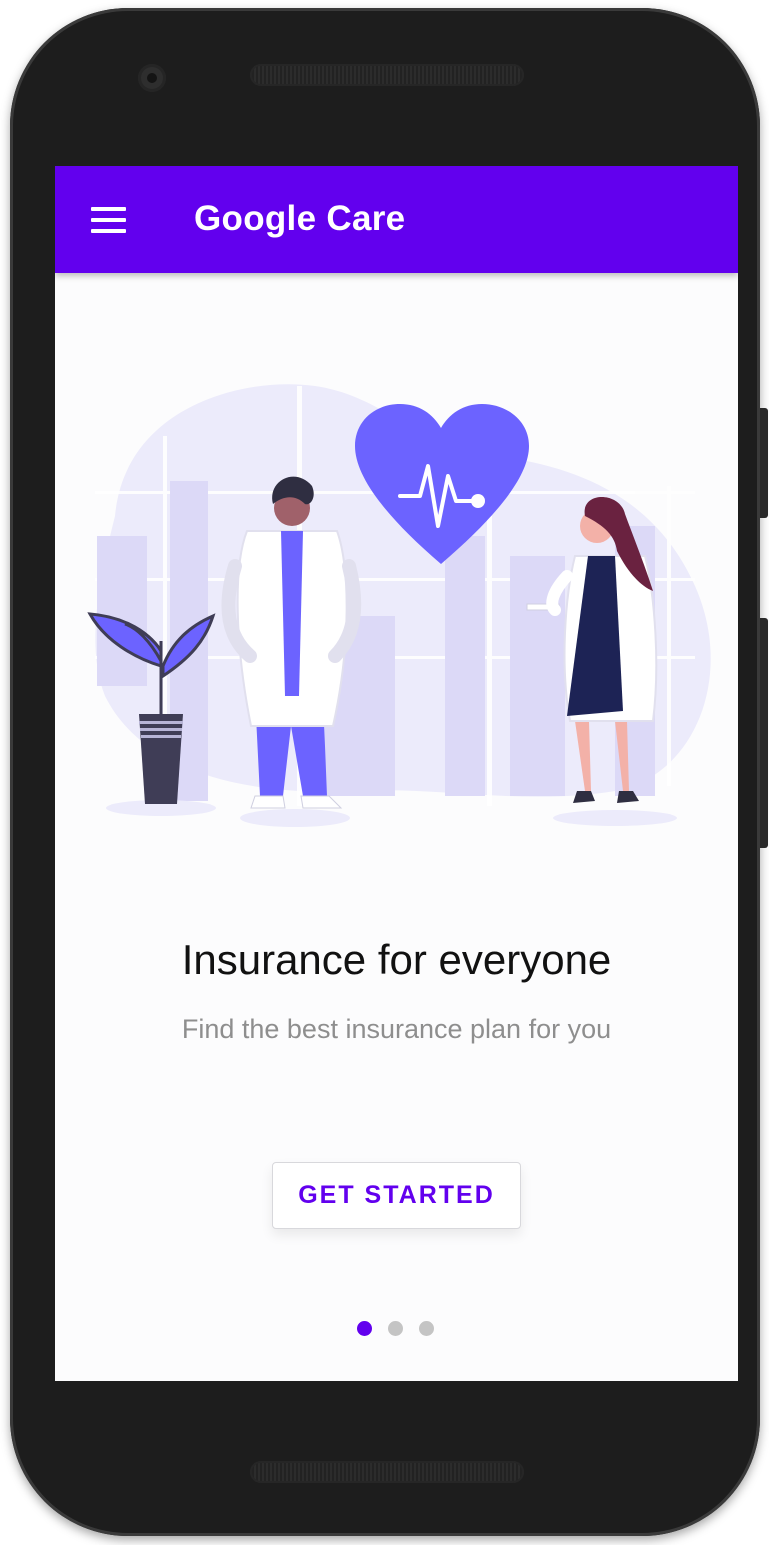  I want to click on top-speaker-grille, so click(387, 75).